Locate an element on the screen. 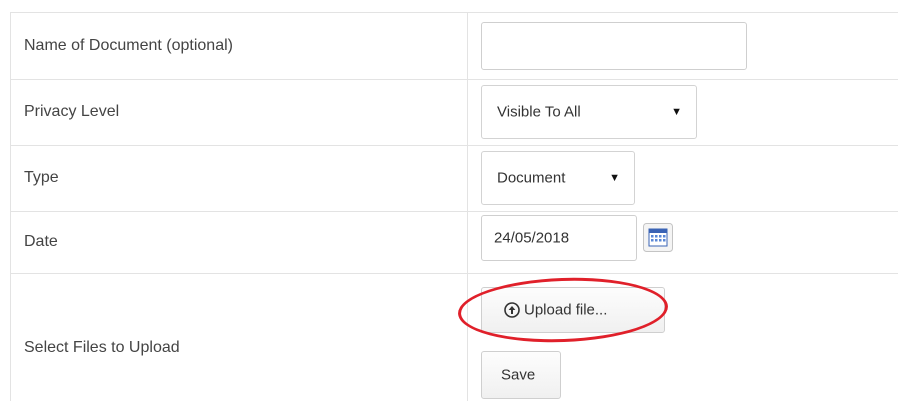 This screenshot has height=401, width=898. date-input: 24/05/2018 is located at coordinates (559, 238).